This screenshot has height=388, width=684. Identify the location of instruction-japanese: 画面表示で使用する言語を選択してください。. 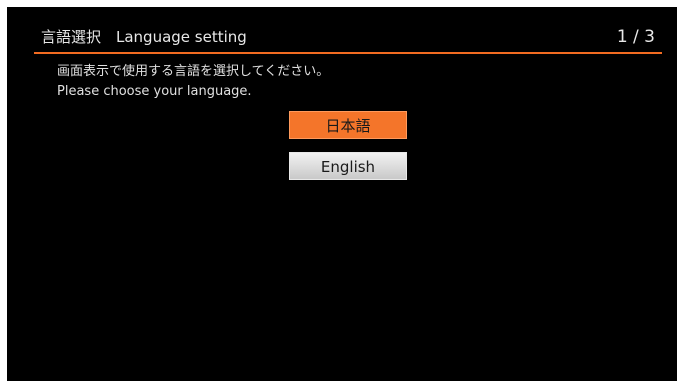
(193, 71).